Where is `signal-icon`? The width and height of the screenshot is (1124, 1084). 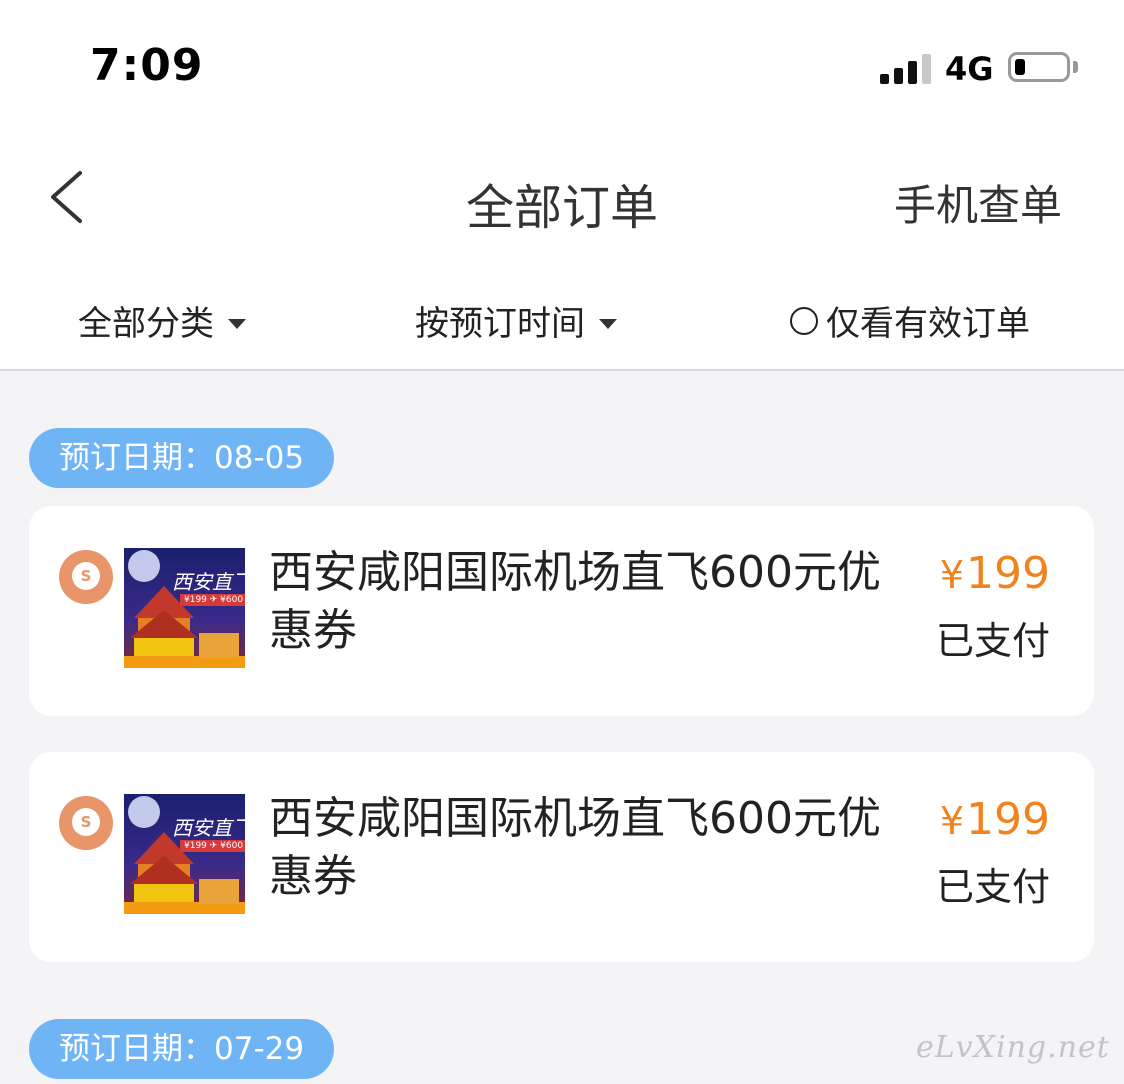
signal-icon is located at coordinates (906, 68).